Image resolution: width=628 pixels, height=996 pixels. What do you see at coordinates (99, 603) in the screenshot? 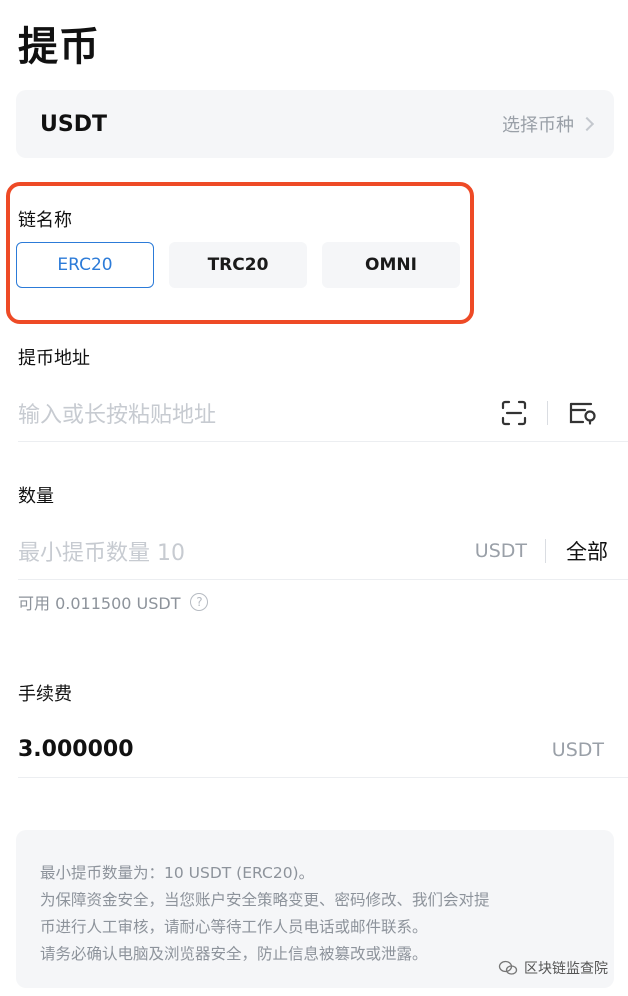
I see `available-text: 可用 0.011500 USDT` at bounding box center [99, 603].